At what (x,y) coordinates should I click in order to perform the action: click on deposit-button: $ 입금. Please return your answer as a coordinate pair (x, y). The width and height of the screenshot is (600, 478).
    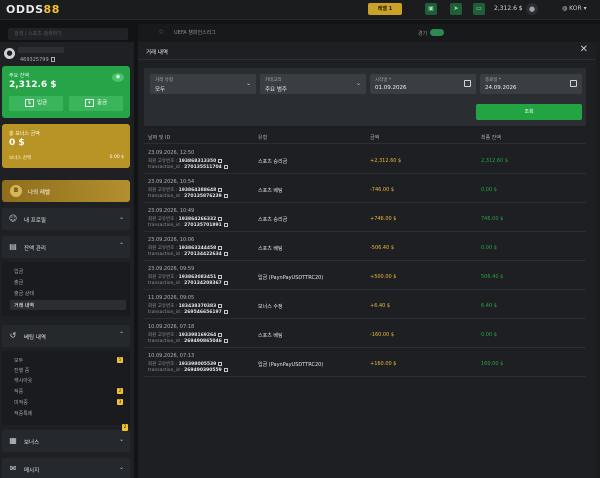
    Looking at the image, I should click on (36, 103).